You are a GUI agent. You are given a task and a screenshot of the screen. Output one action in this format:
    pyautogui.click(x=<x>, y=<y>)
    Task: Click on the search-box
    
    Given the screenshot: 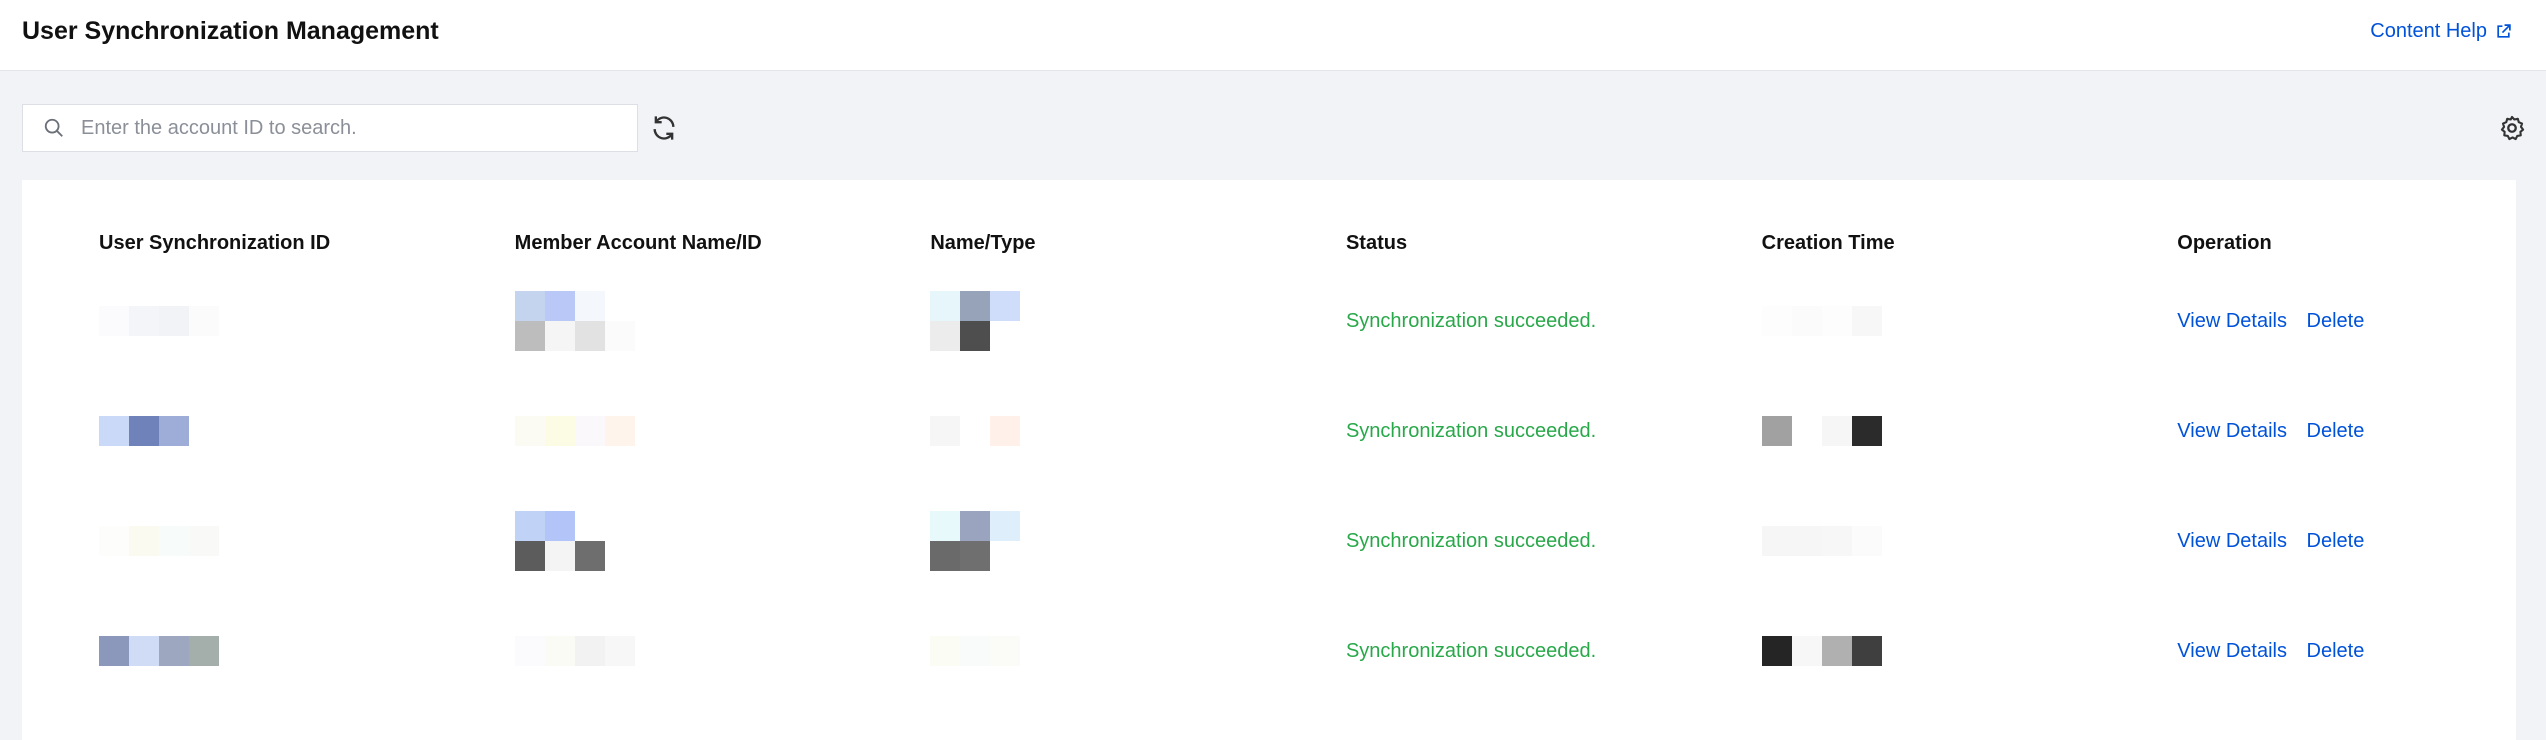 What is the action you would take?
    pyautogui.click(x=330, y=128)
    